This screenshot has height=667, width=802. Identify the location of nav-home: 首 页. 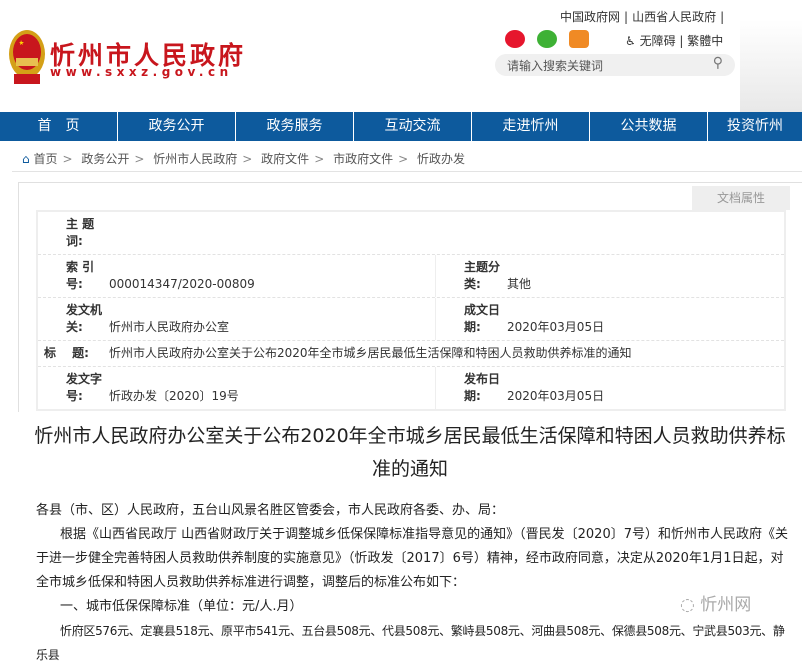
(59, 126).